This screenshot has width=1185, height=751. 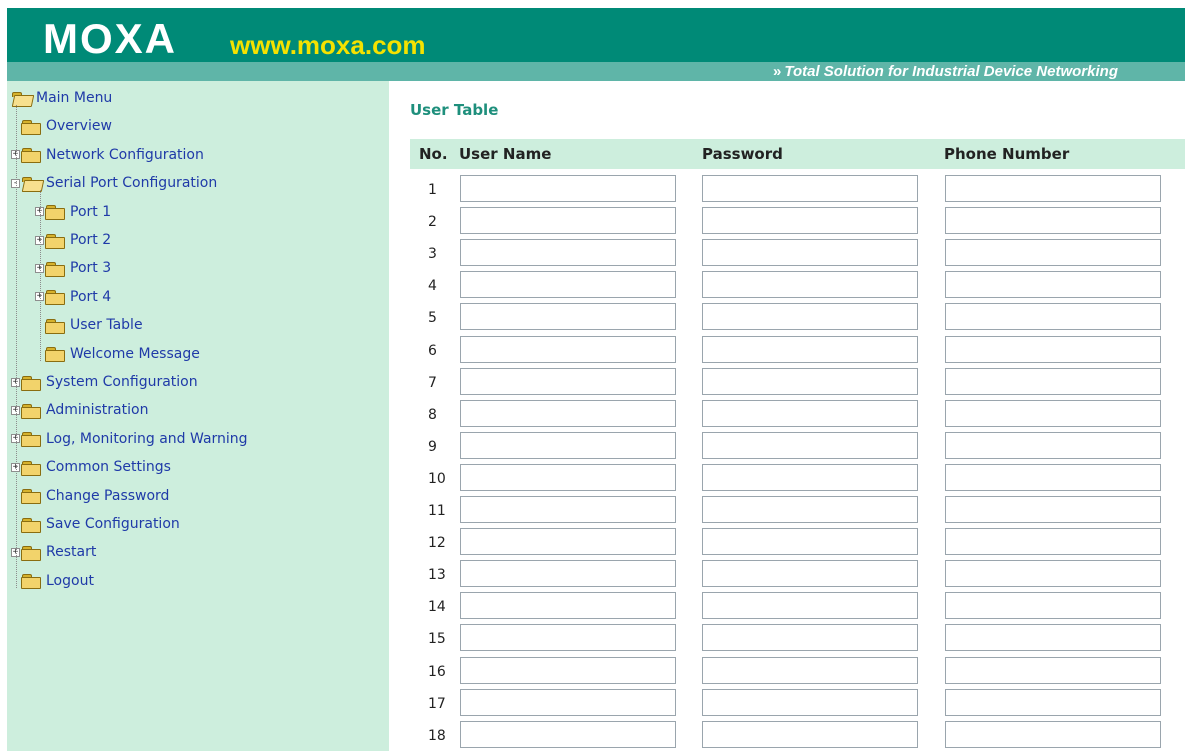 I want to click on table-row: 15, so click(x=797, y=637).